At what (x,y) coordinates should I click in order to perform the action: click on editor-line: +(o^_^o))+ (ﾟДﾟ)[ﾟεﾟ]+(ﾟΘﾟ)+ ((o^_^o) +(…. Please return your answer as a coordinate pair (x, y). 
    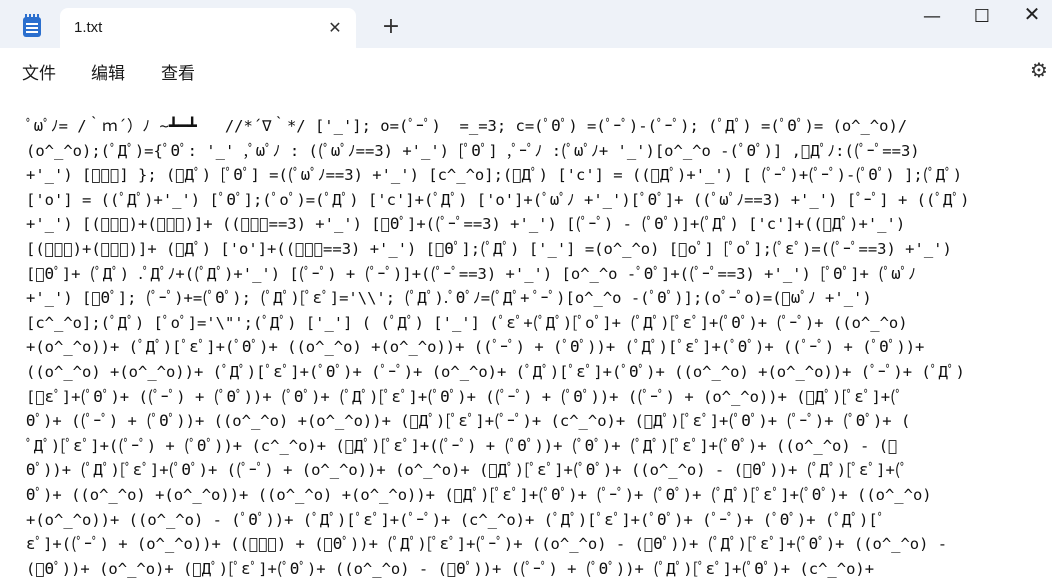
    Looking at the image, I should click on (475, 347).